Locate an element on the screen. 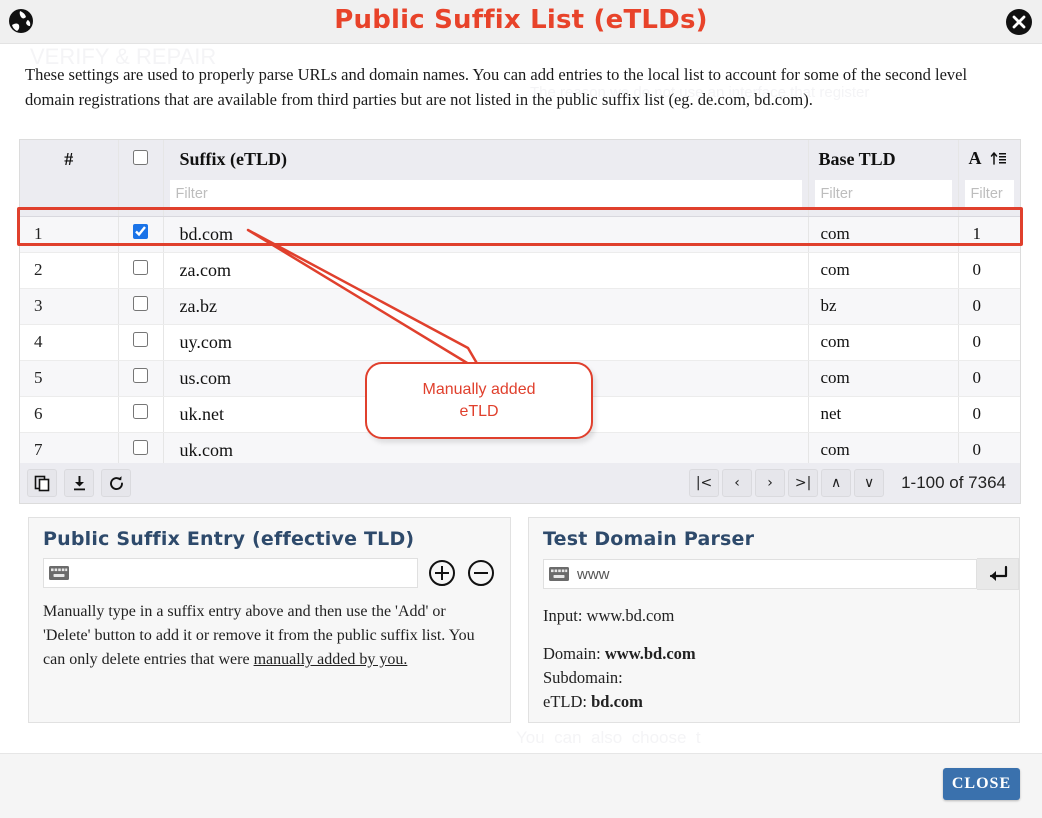  parser-domain-label: Domain: is located at coordinates (574, 653).